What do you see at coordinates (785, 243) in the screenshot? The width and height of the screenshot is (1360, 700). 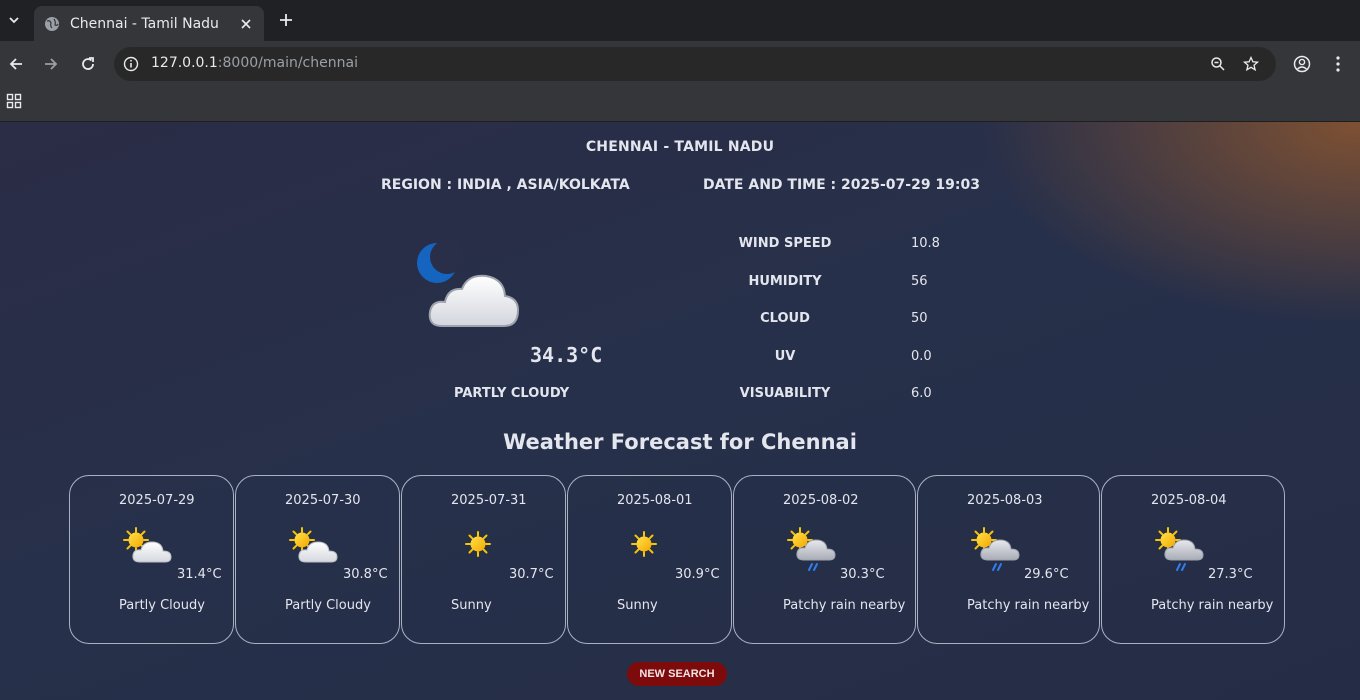 I see `stat-label-wind-speed: WIND SPEED` at bounding box center [785, 243].